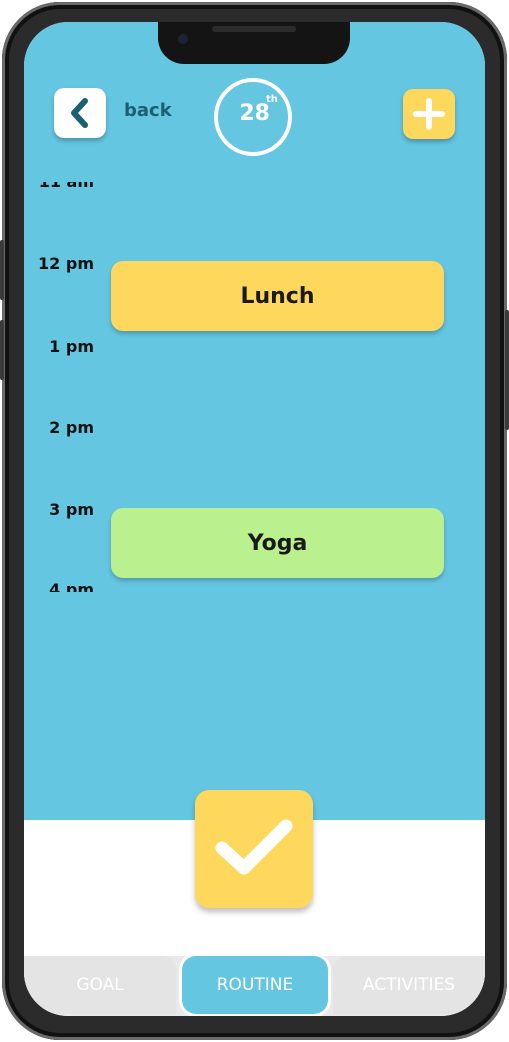 This screenshot has width=509, height=1042. I want to click on chevron-left-icon, so click(79, 113).